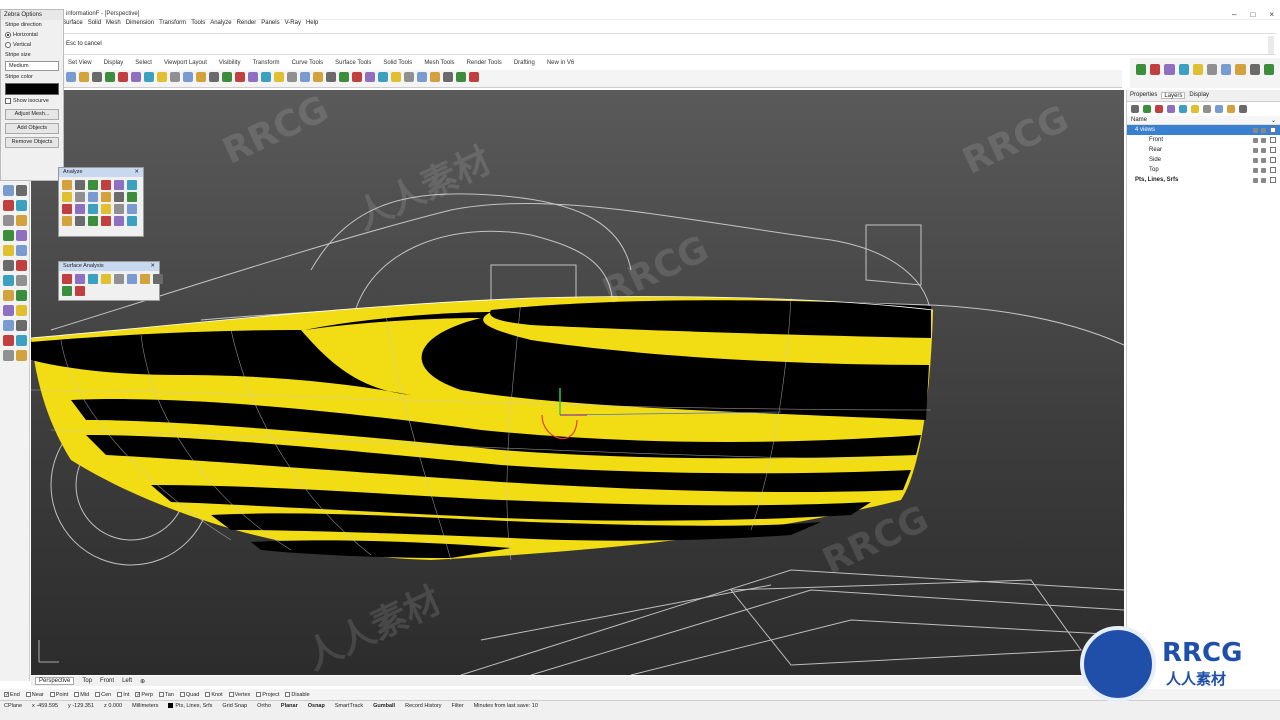 Image resolution: width=1280 pixels, height=720 pixels. What do you see at coordinates (94, 26) in the screenshot?
I see `menu-item-solid: Solid` at bounding box center [94, 26].